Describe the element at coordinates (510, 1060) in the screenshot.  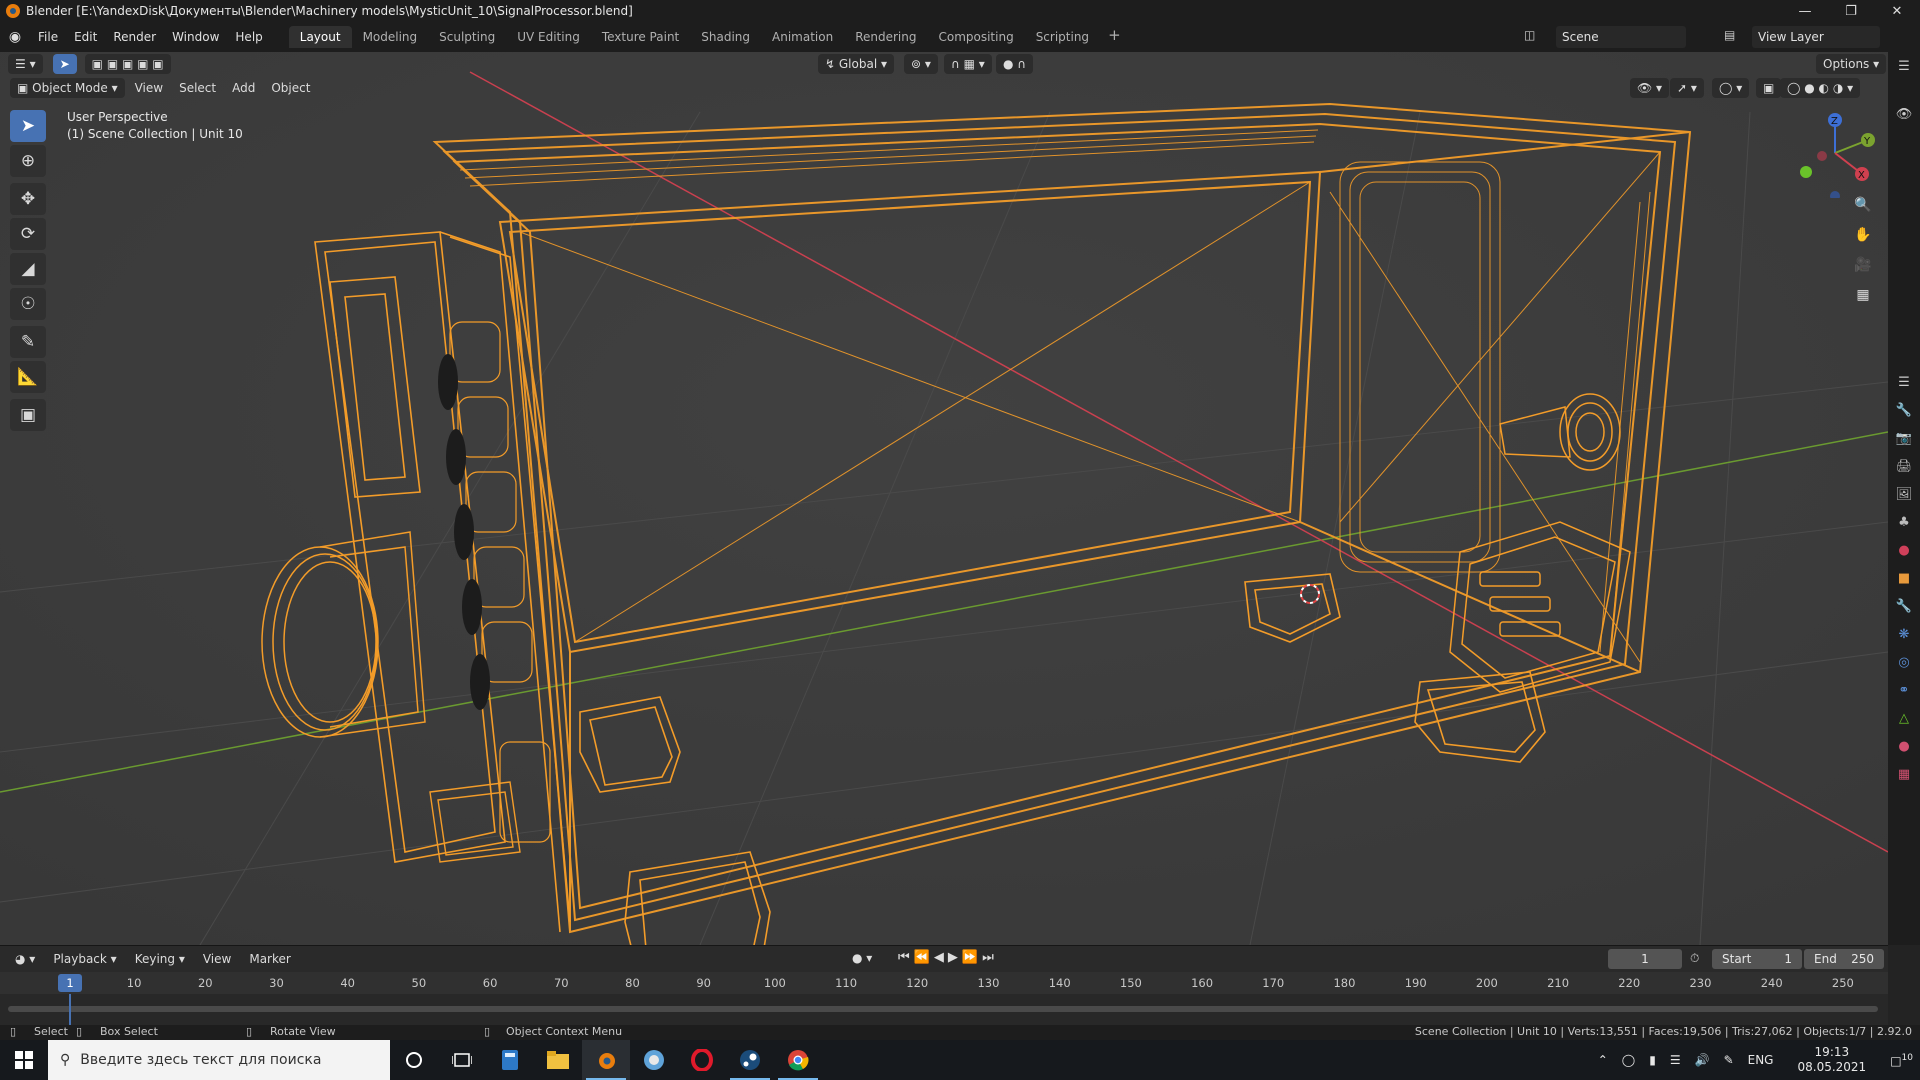
I see `calculator-icon` at that location.